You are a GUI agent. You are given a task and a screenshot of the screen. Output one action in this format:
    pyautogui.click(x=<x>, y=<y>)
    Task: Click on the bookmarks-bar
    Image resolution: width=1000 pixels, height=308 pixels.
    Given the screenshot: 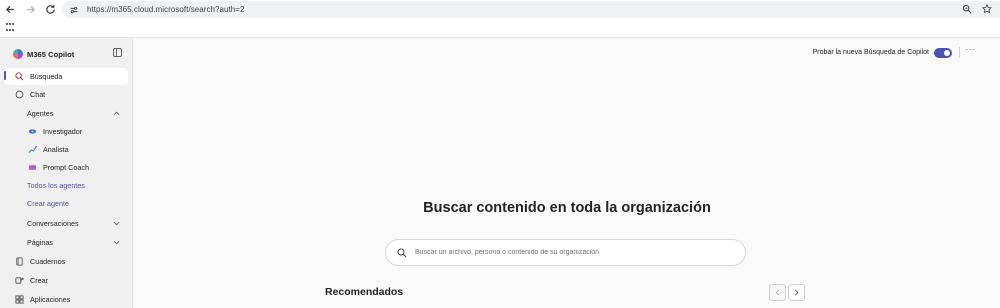 What is the action you would take?
    pyautogui.click(x=500, y=28)
    